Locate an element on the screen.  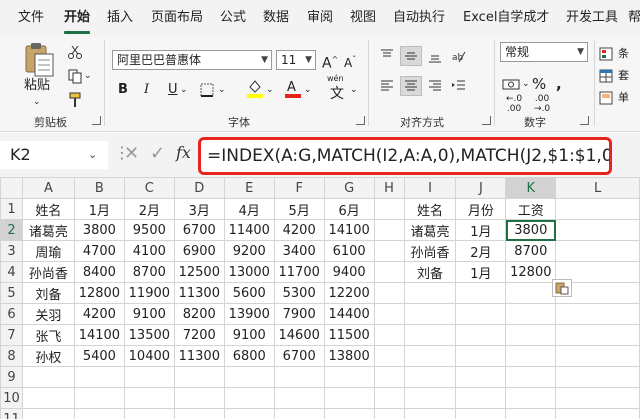
cell-l9 is located at coordinates (597, 377).